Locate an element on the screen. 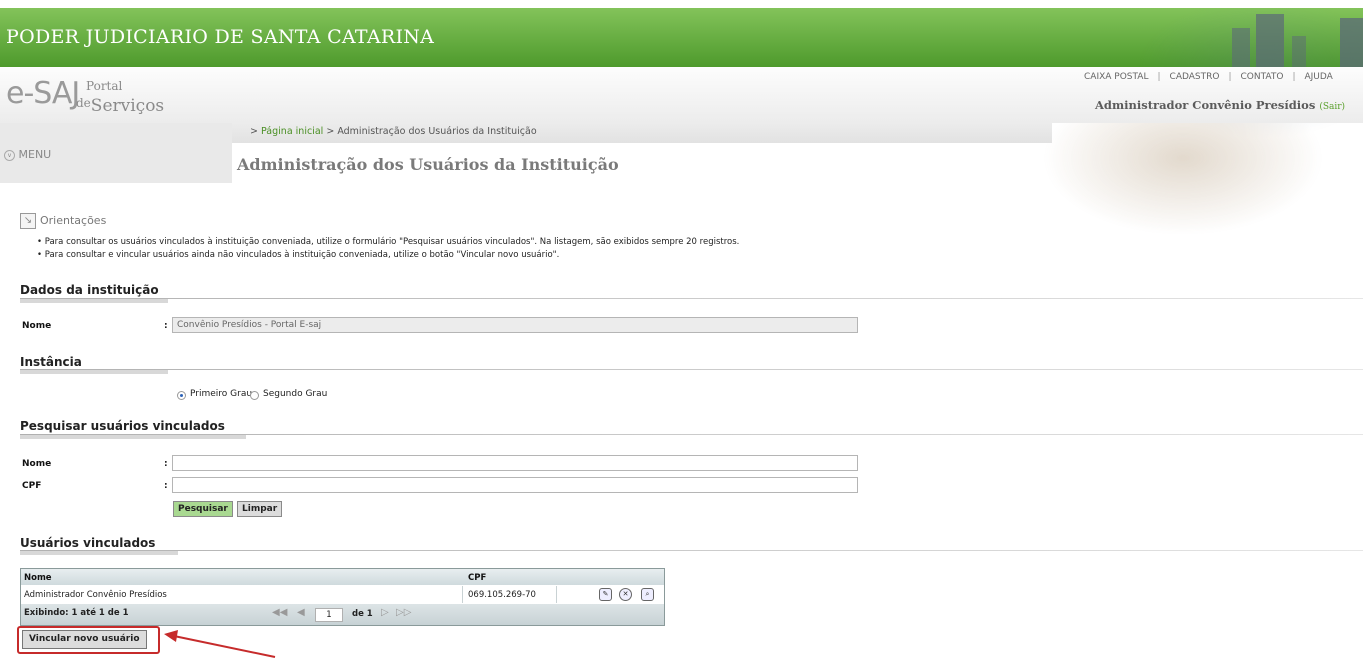 The height and width of the screenshot is (662, 1363). menu-toggle: v MENU is located at coordinates (27, 154).